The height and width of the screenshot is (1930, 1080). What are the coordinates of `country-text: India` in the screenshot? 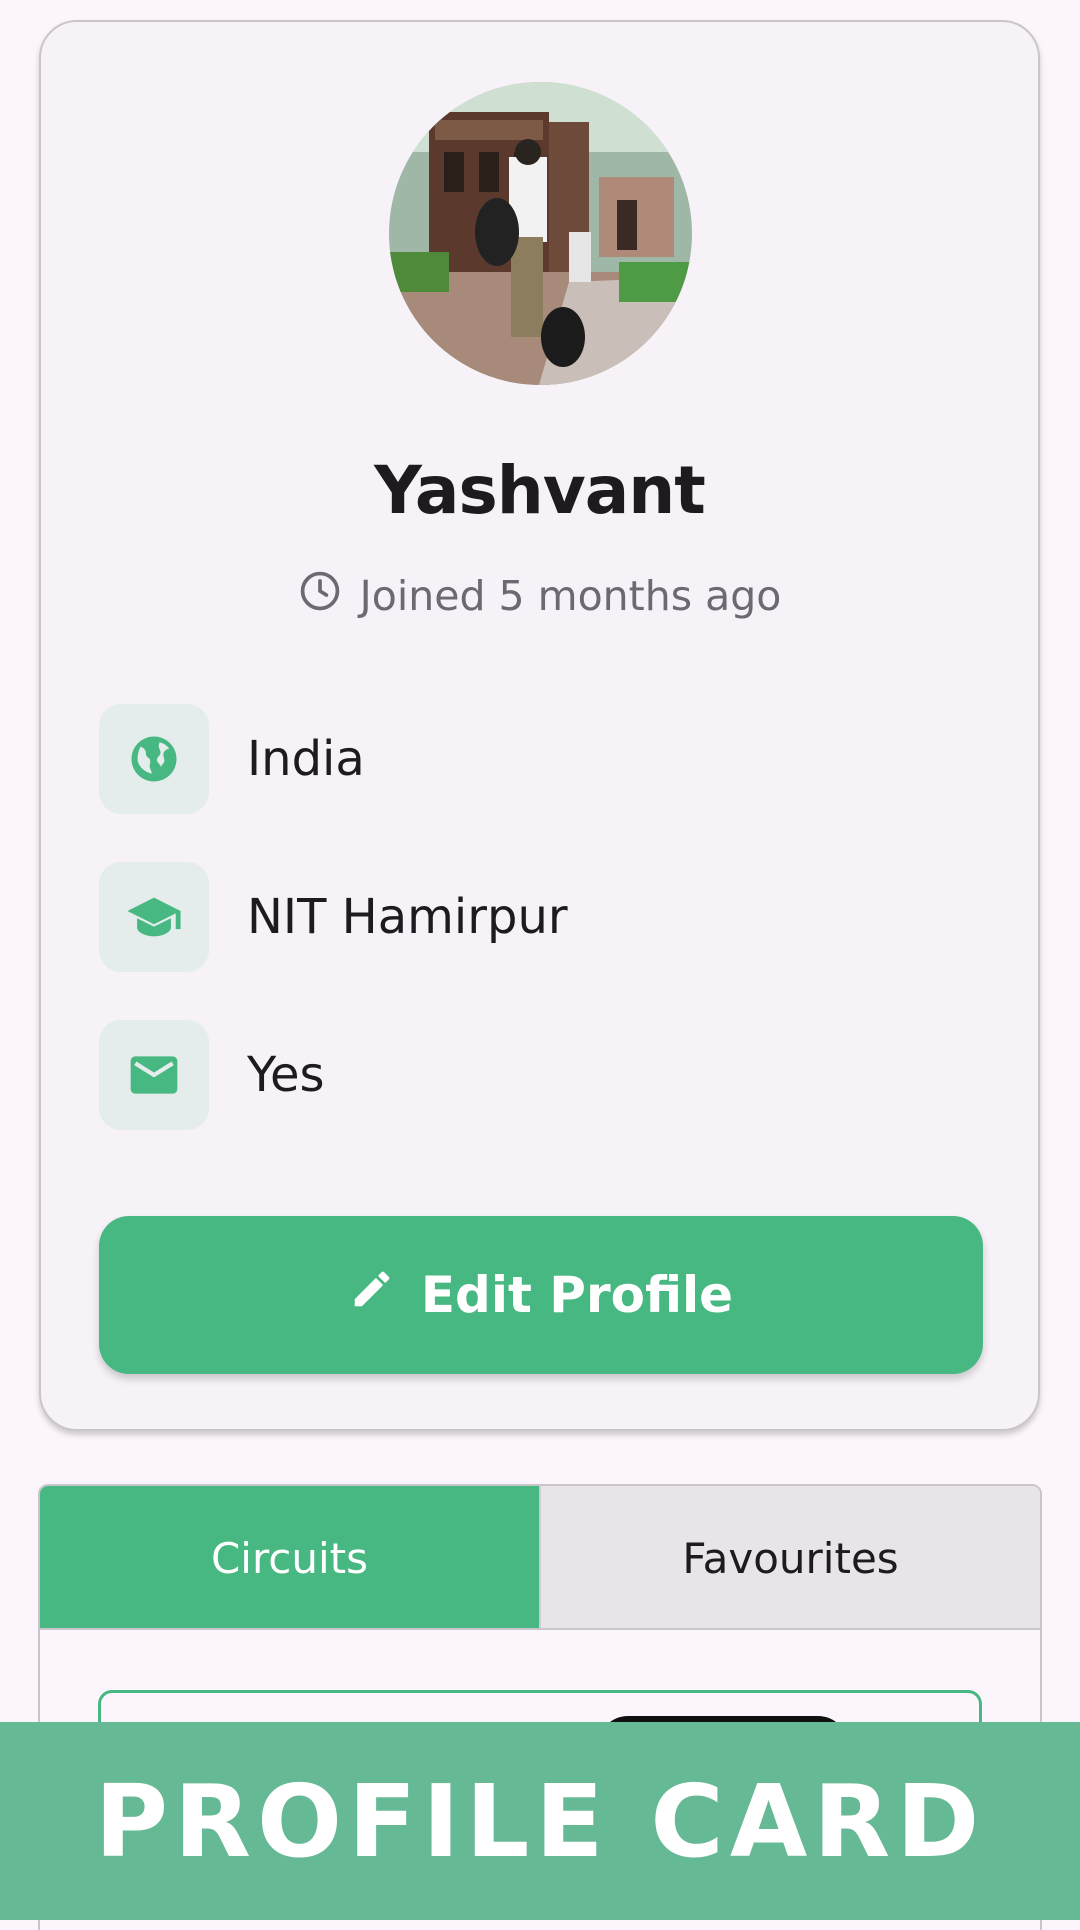 It's located at (306, 759).